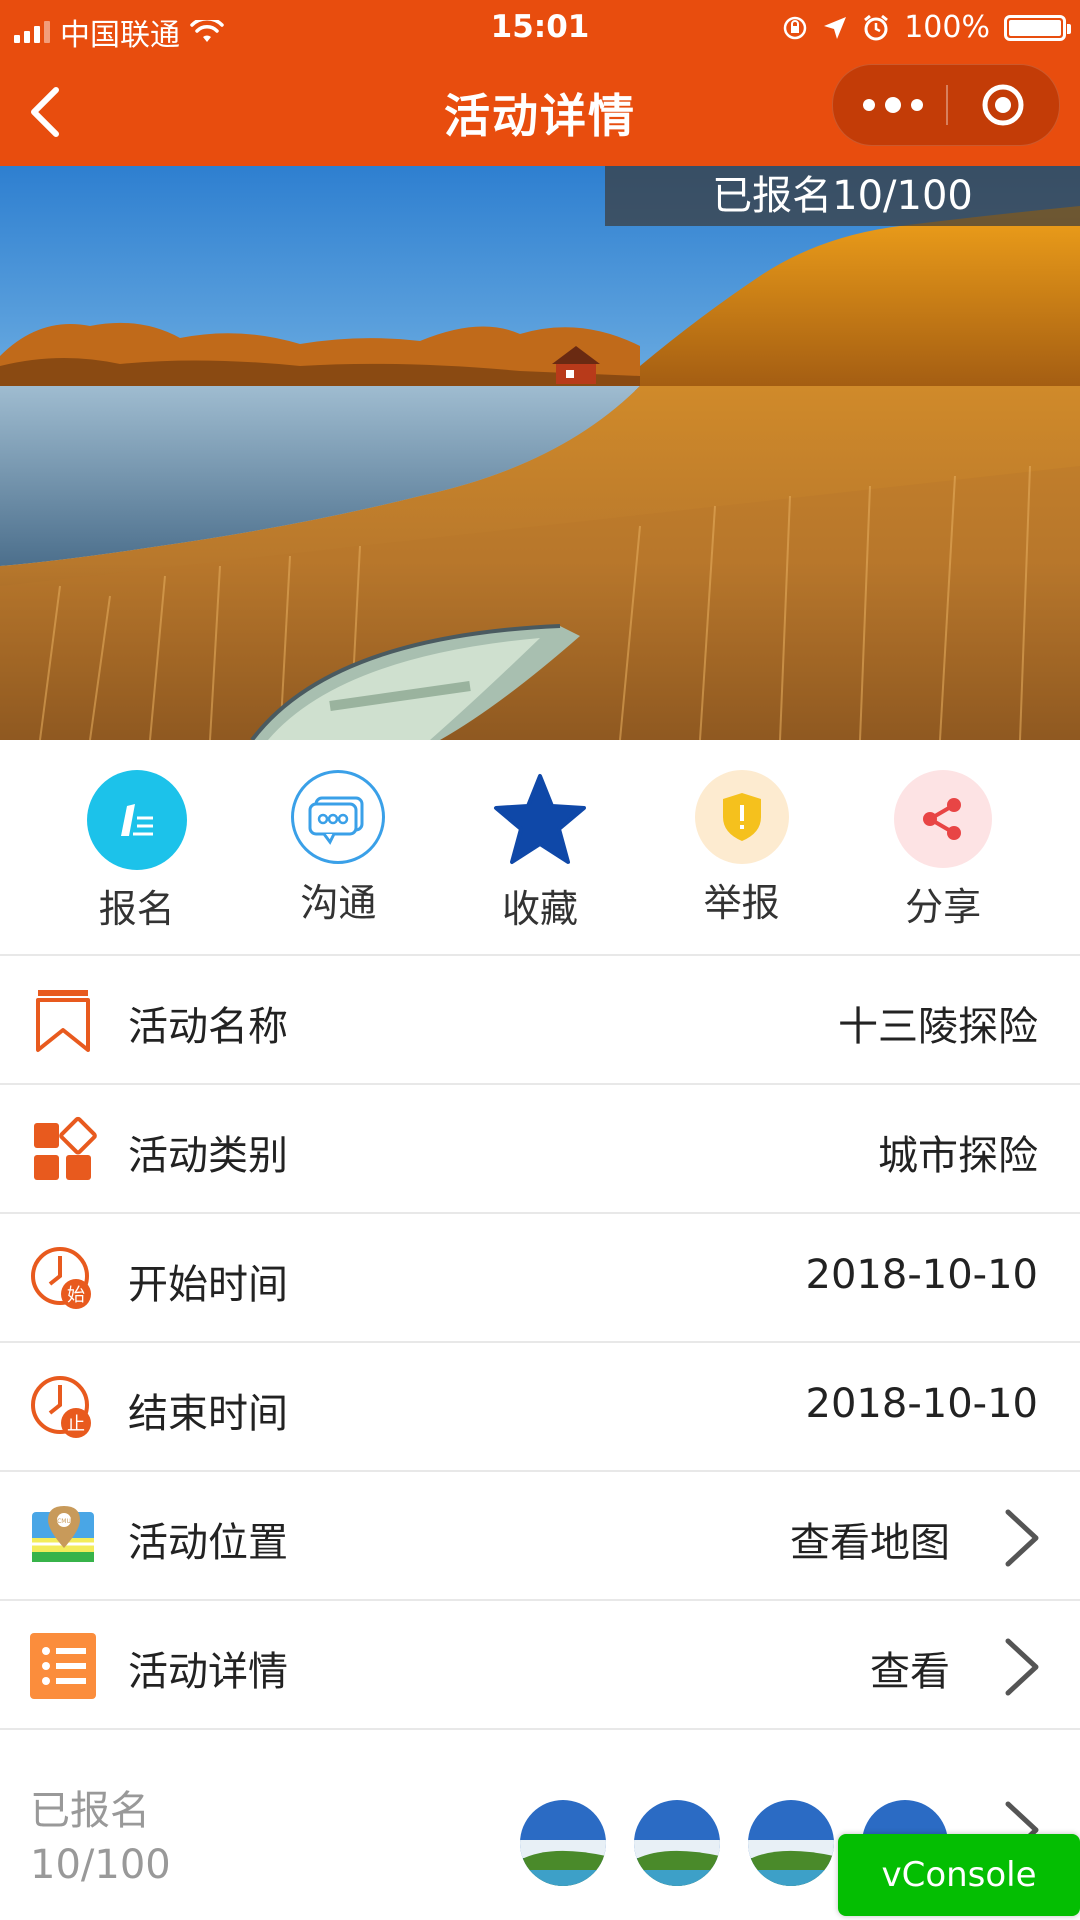 This screenshot has width=1080, height=1920. I want to click on vconsole-button: vConsole, so click(959, 1875).